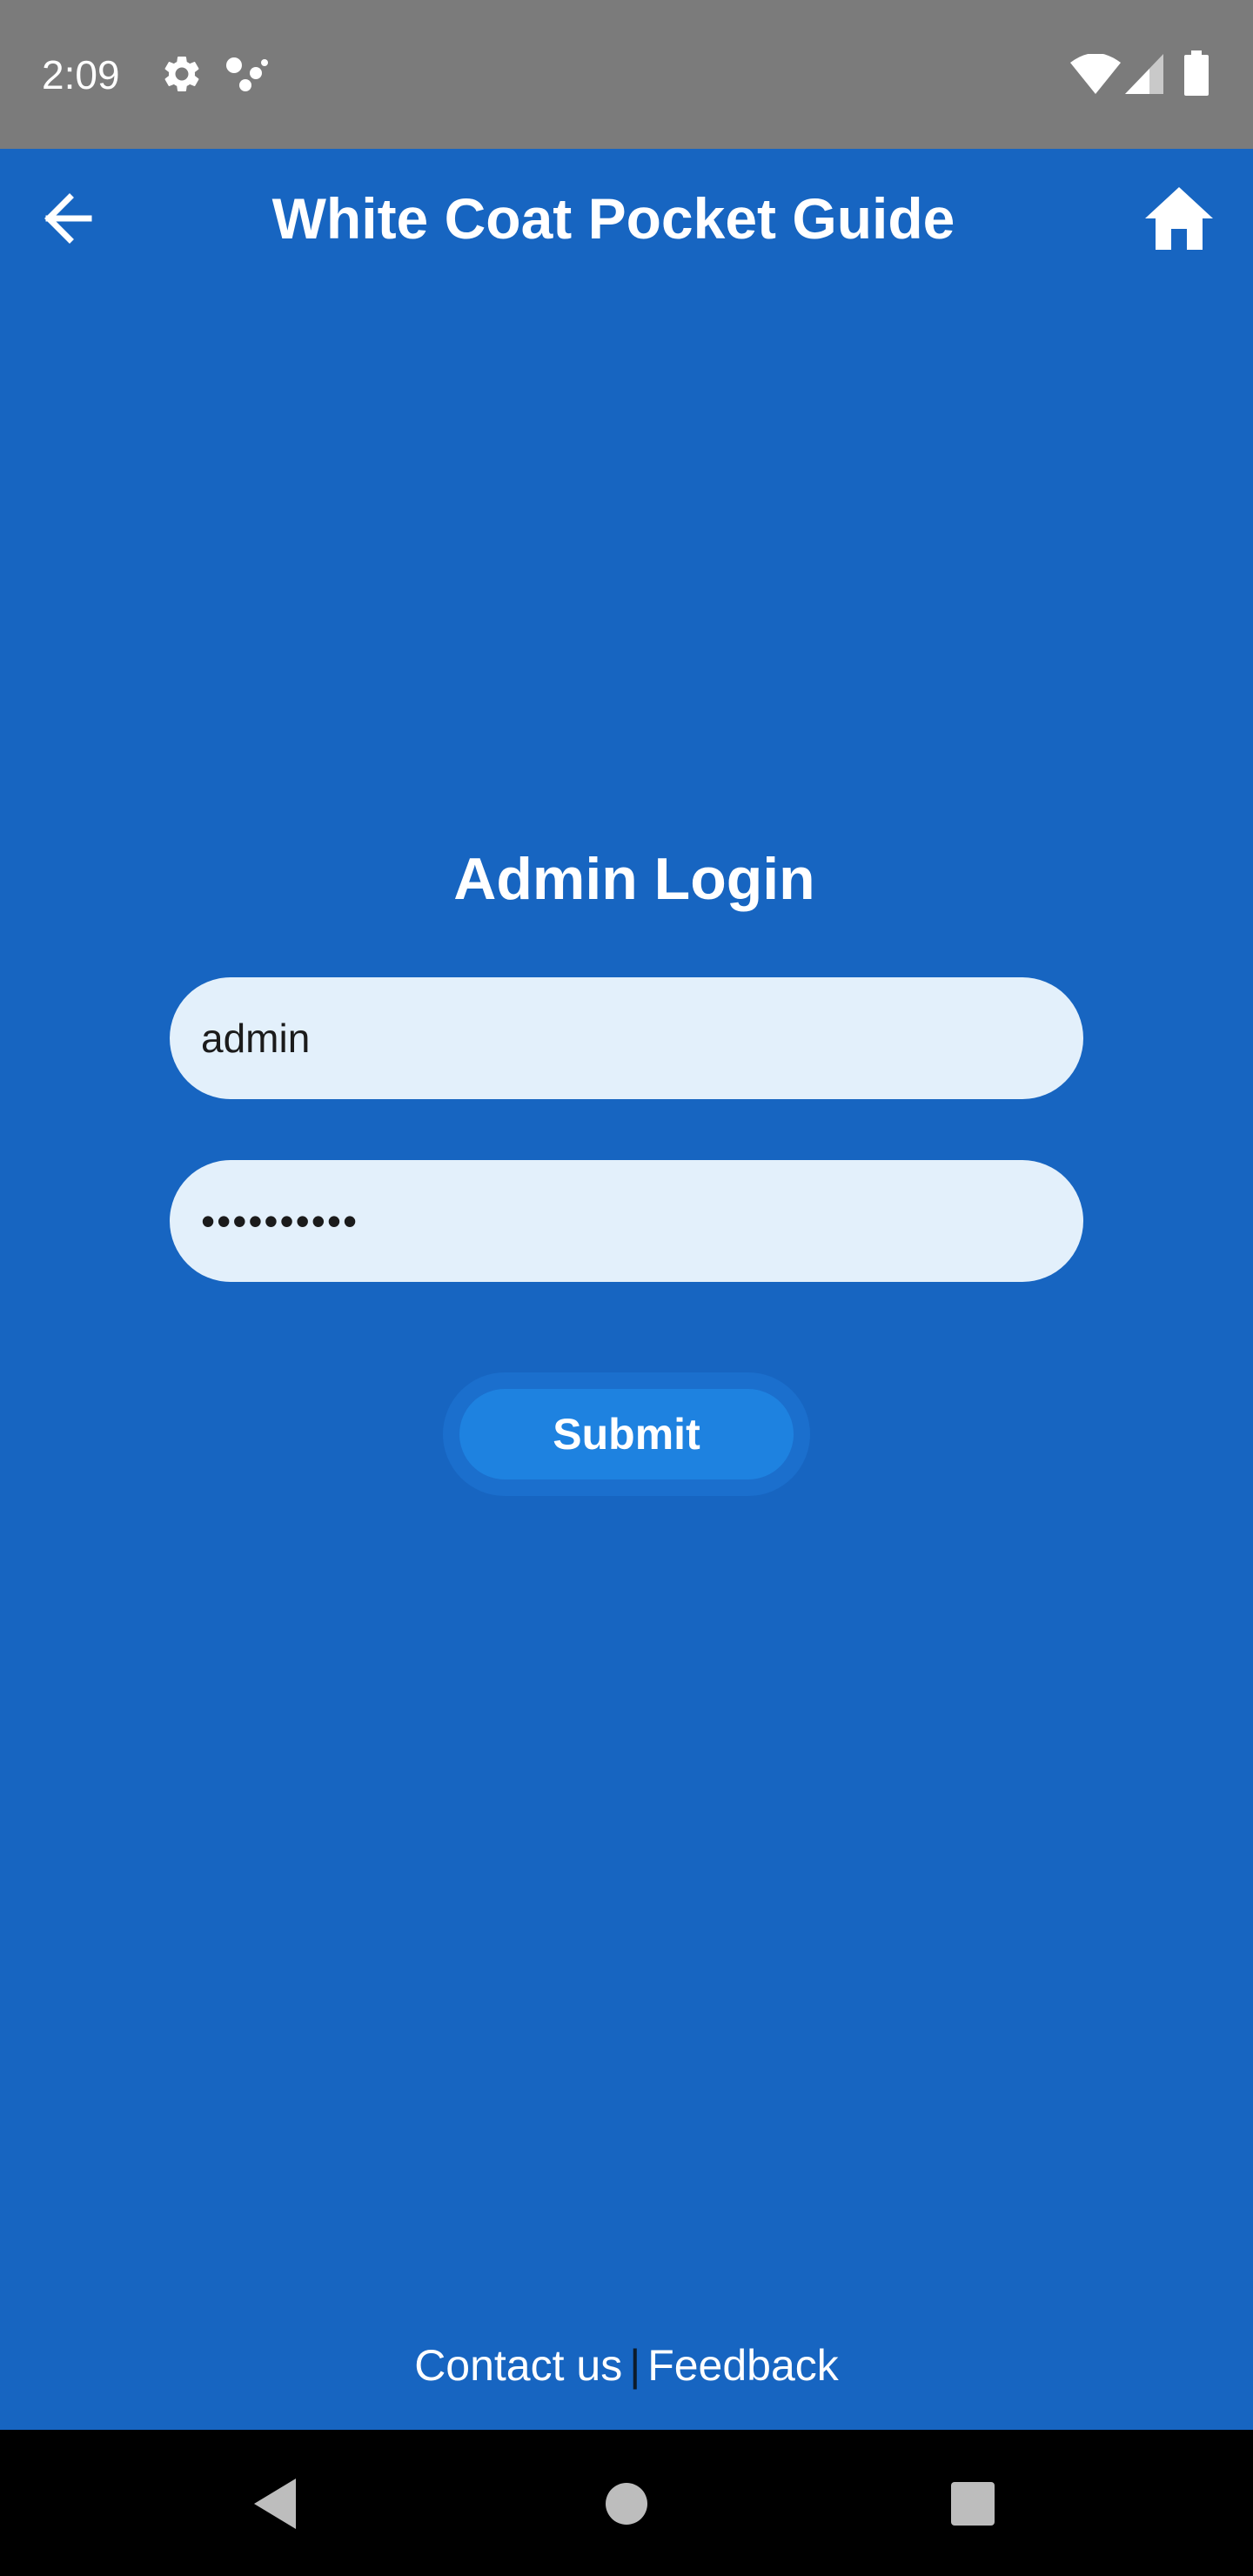  Describe the element at coordinates (626, 74) in the screenshot. I see `status-bar: 2:09` at that location.